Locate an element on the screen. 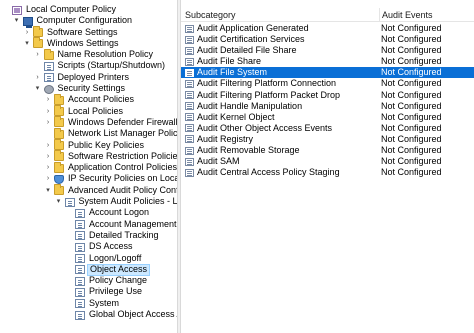 This screenshot has width=474, height=333. subcategory-name: Audit Kernel Object is located at coordinates (236, 116).